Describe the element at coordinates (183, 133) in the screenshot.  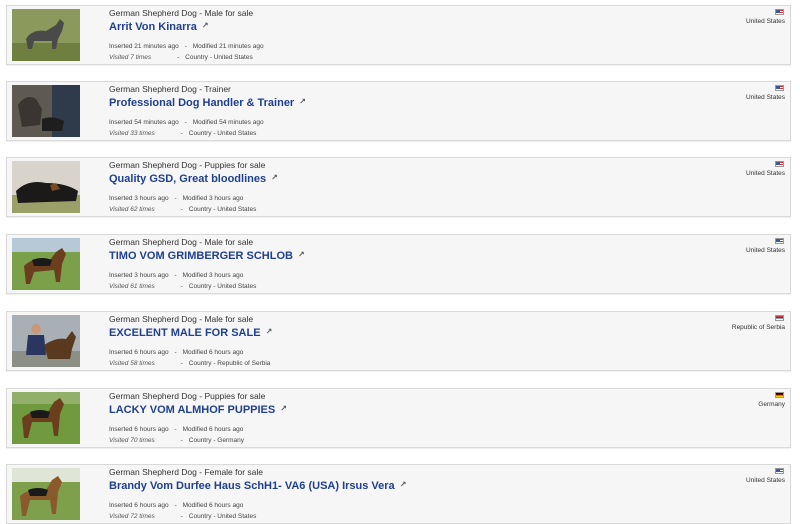
I see `listing-stats: Visited 33 times - Country - United States` at that location.